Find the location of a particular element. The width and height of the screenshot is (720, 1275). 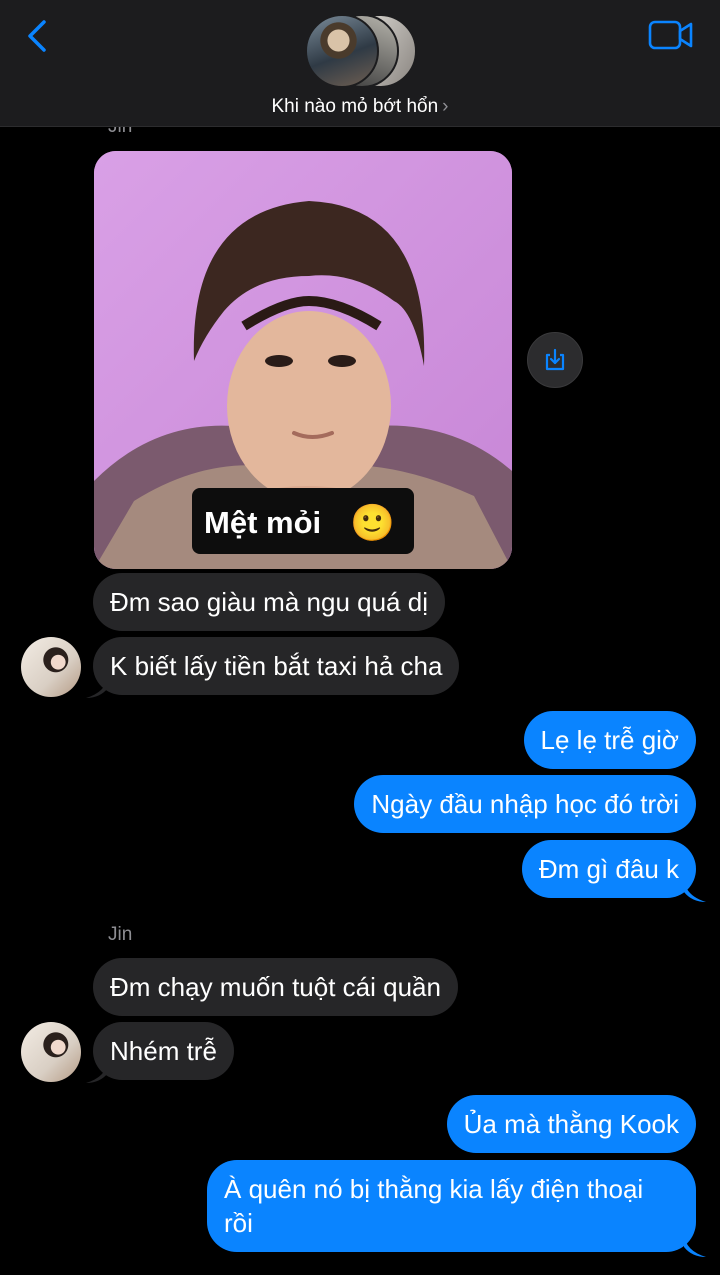

group-name-text: Khi nào mỏ bớt hổn is located at coordinates (355, 106).